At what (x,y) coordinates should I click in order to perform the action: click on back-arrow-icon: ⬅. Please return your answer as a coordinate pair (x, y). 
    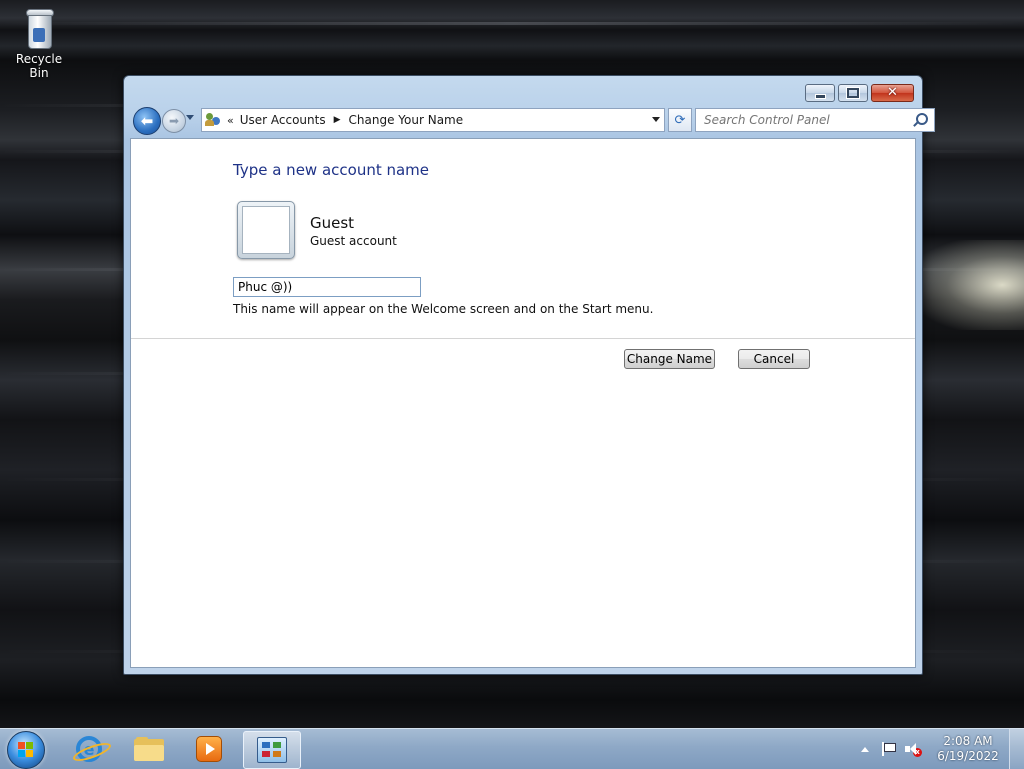
    Looking at the image, I should click on (147, 121).